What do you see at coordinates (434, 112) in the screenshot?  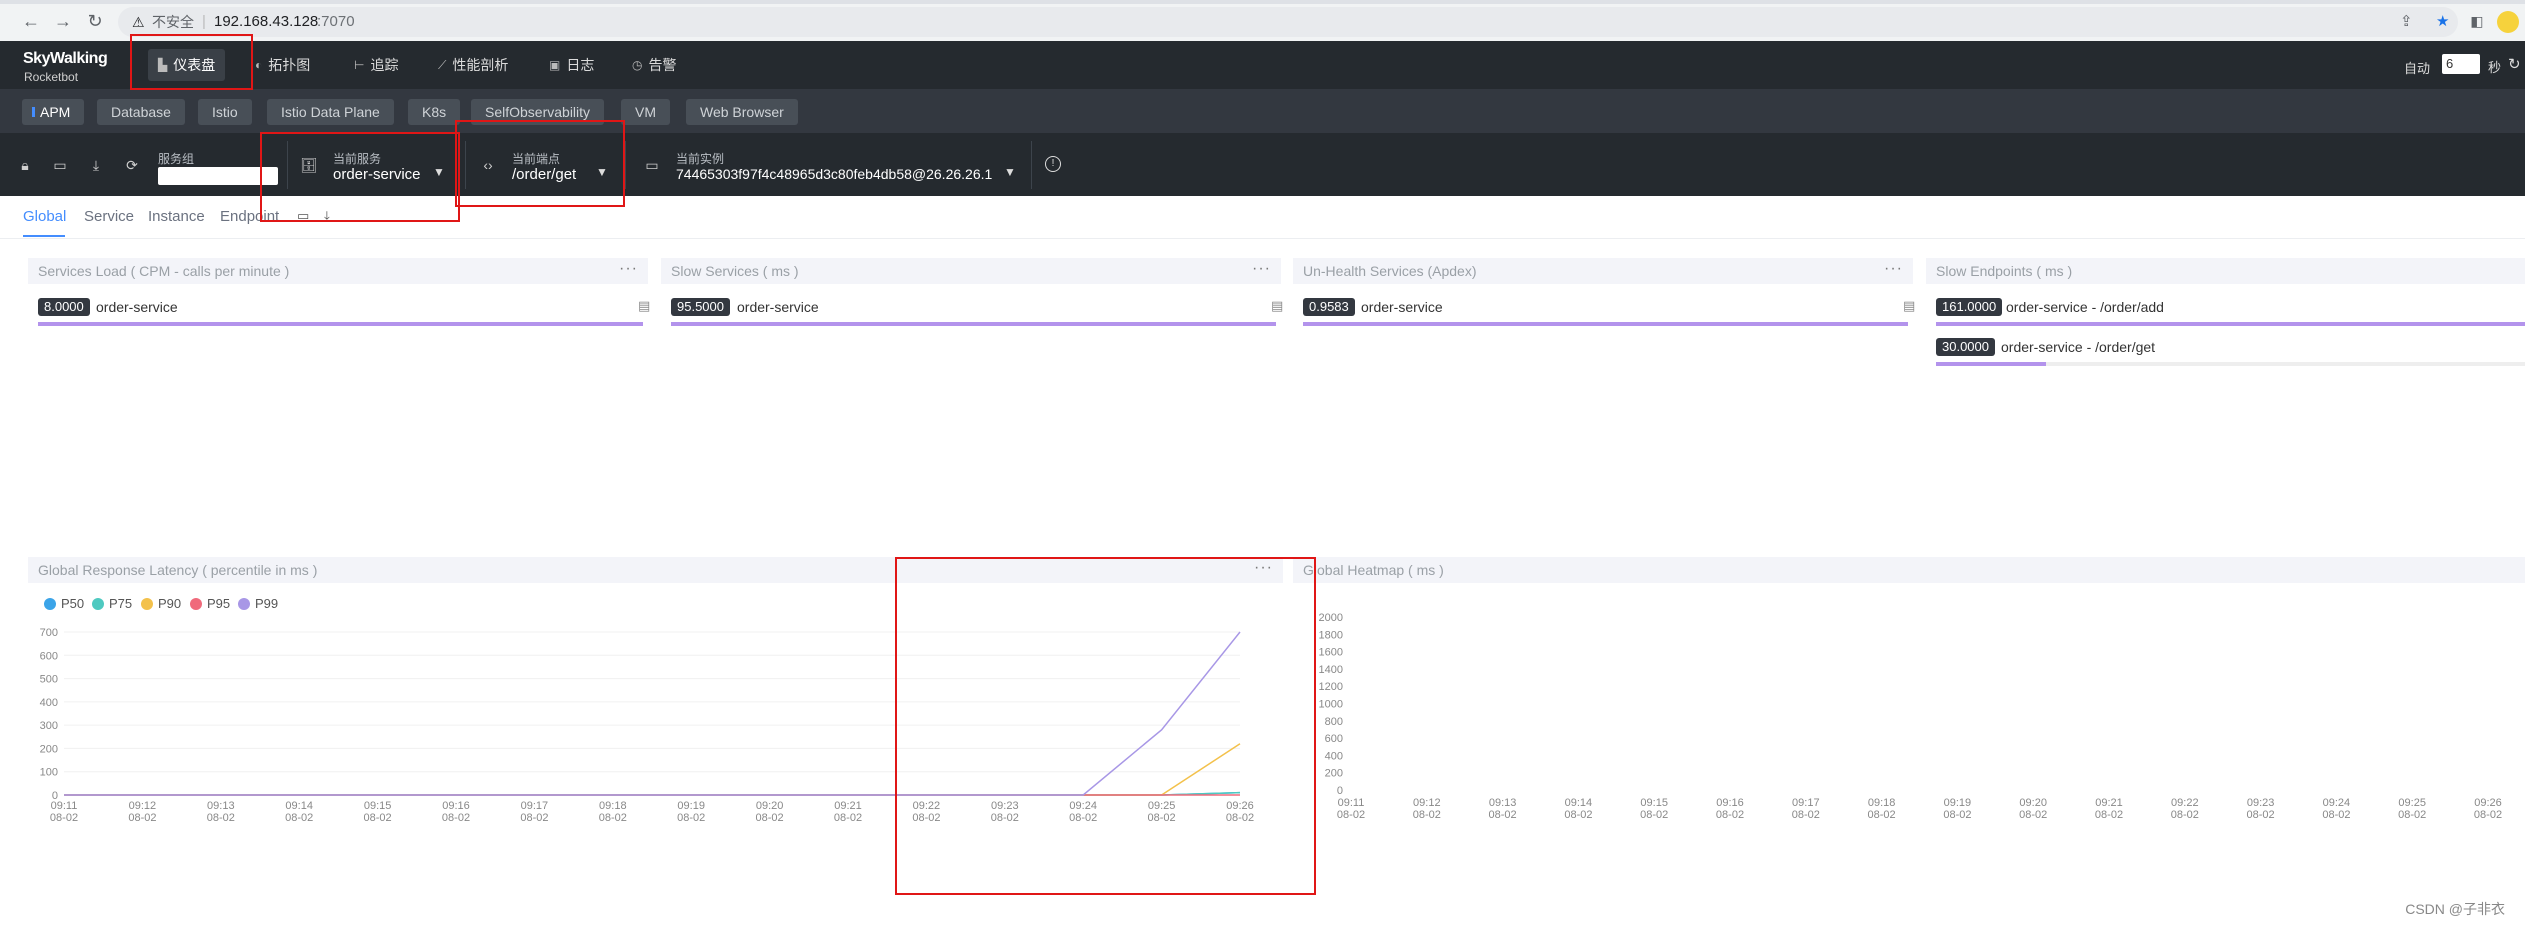 I see `layer-k8s: K8s` at bounding box center [434, 112].